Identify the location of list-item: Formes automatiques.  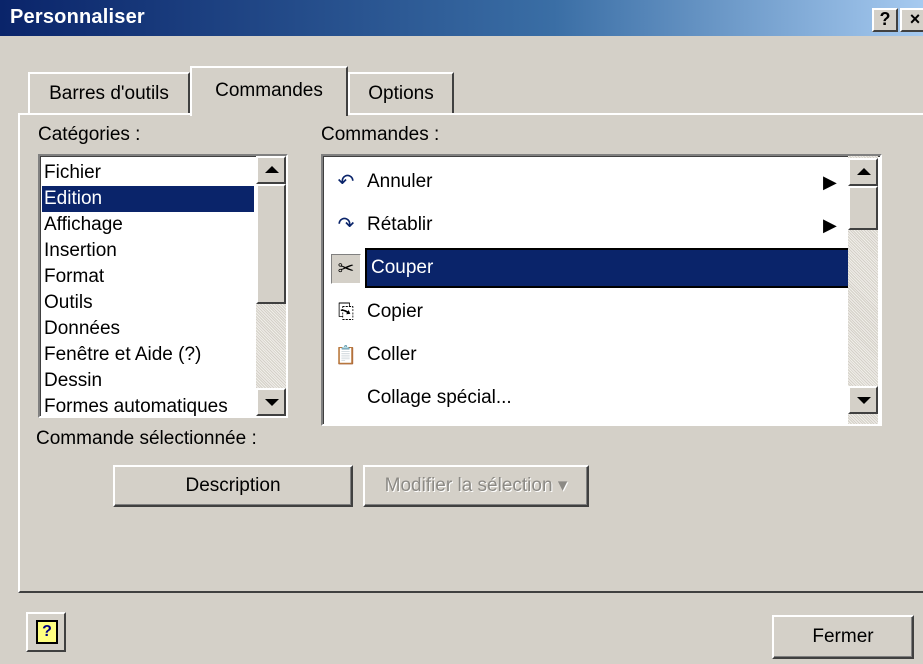
(148, 405).